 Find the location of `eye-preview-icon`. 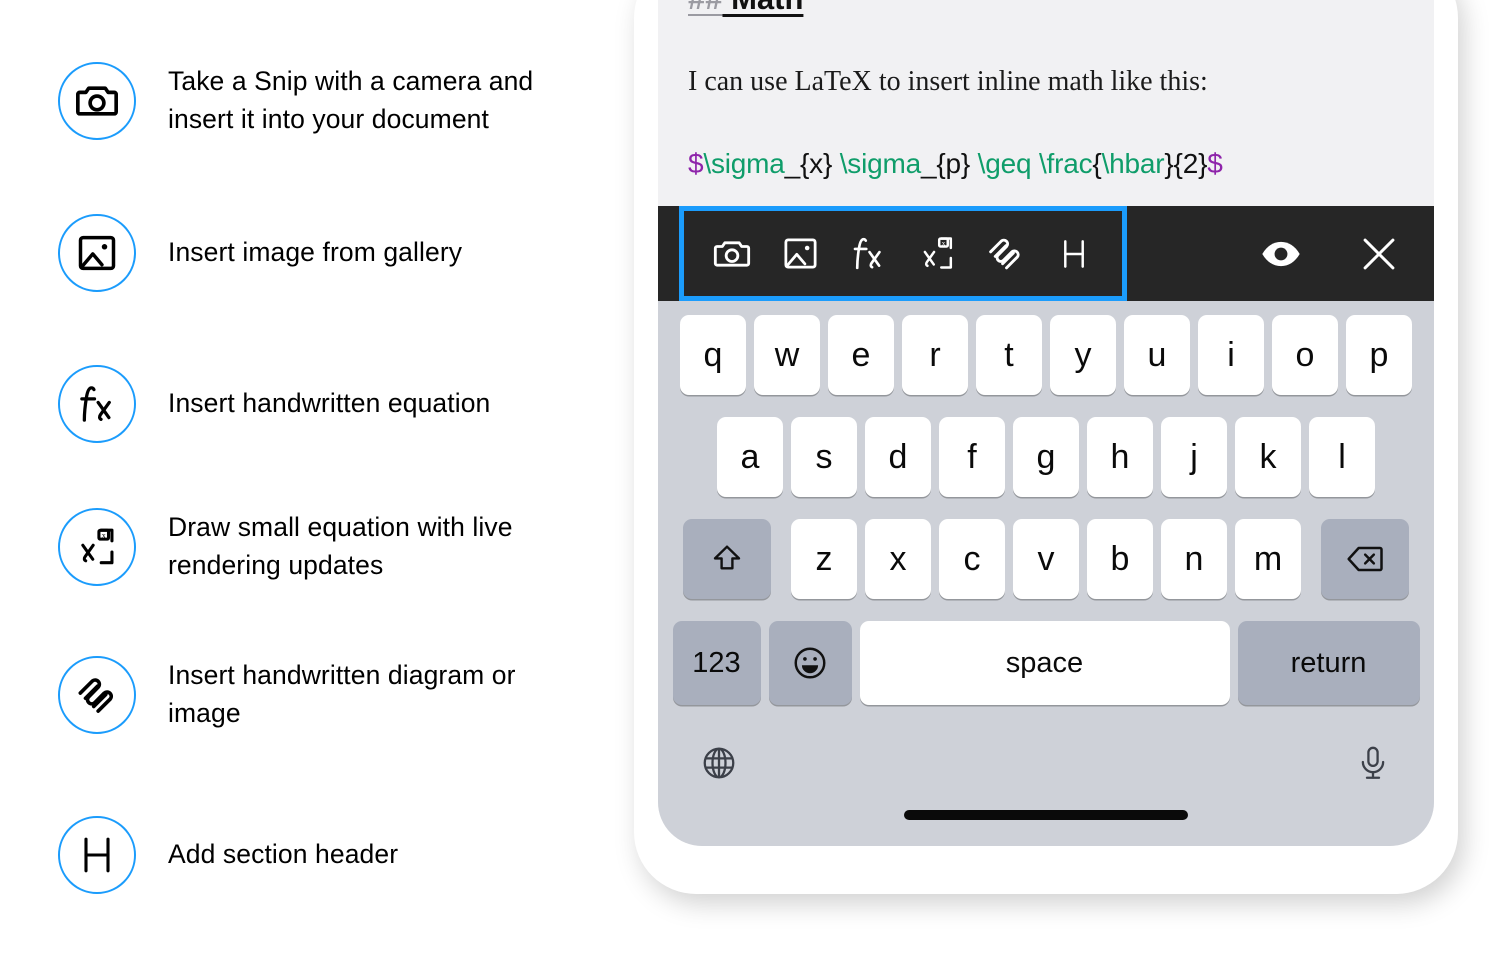

eye-preview-icon is located at coordinates (1281, 254).